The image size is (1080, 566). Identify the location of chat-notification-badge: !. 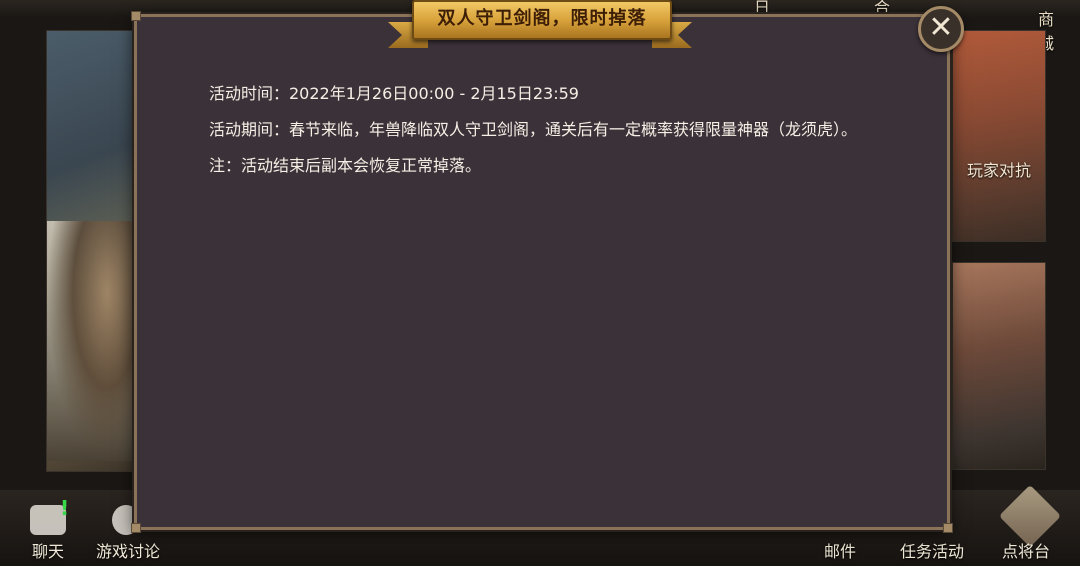
(65, 508).